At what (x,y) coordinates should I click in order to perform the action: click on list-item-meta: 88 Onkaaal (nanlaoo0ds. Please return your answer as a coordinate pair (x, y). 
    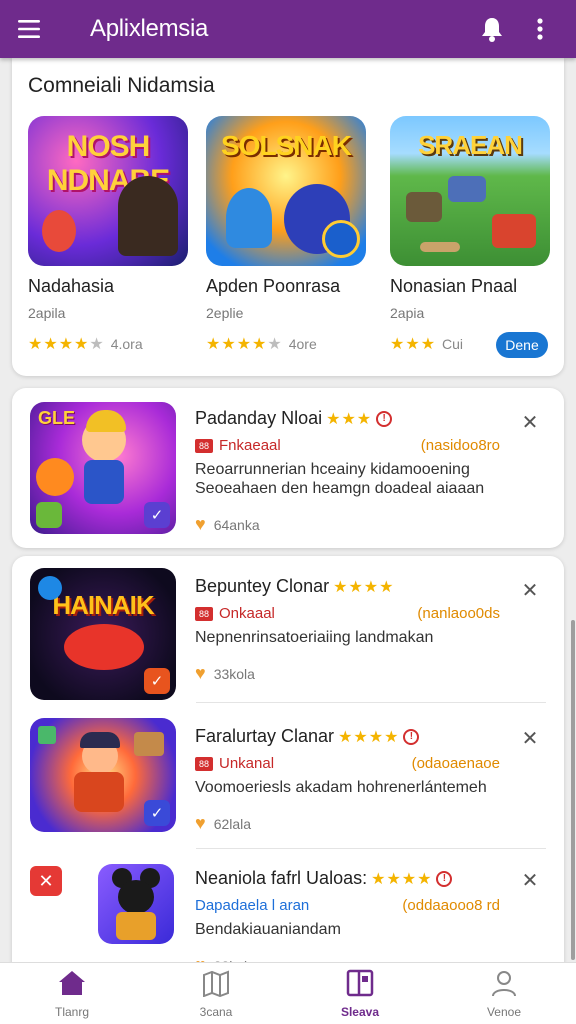
    Looking at the image, I should click on (349, 613).